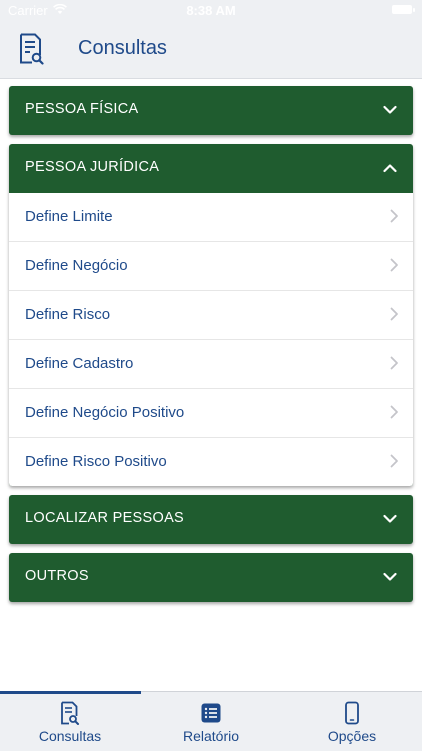 The width and height of the screenshot is (422, 751). Describe the element at coordinates (211, 461) in the screenshot. I see `list-item-define-risco-positivo: Define Risco Positivo` at that location.